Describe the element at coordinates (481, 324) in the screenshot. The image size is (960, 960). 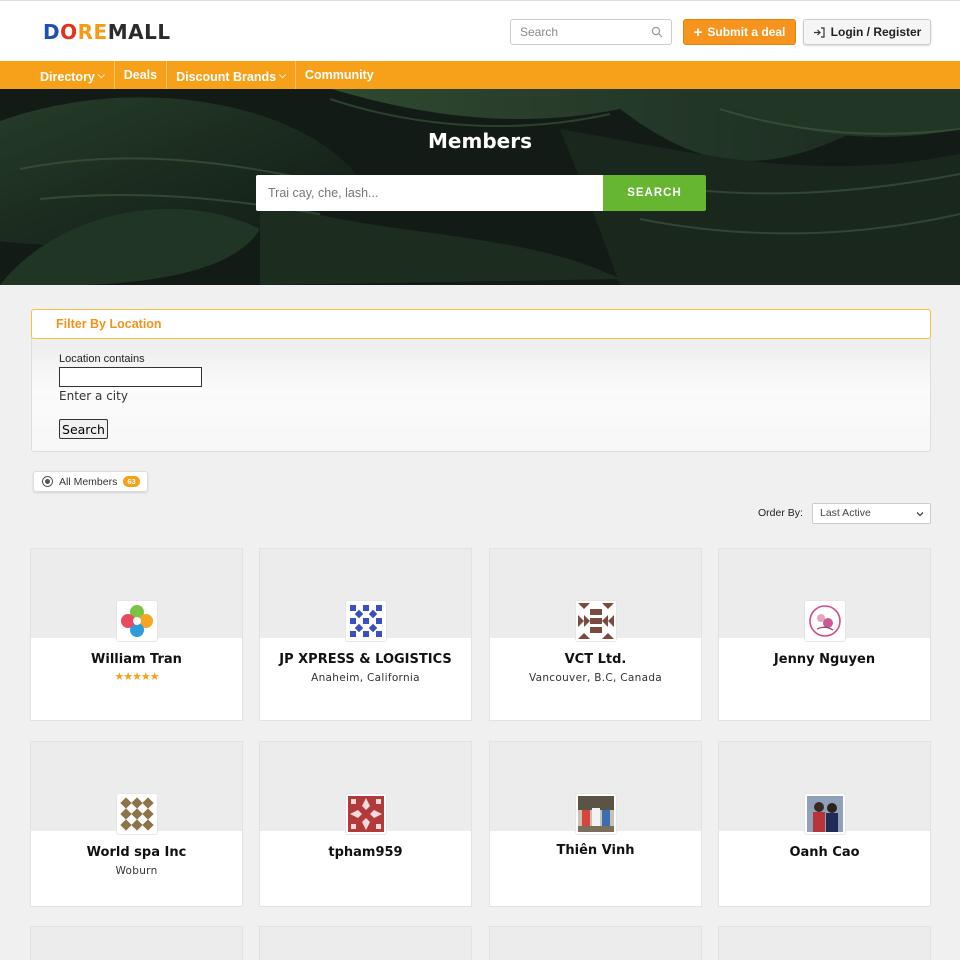
I see `filter-title: Filter By Location` at that location.